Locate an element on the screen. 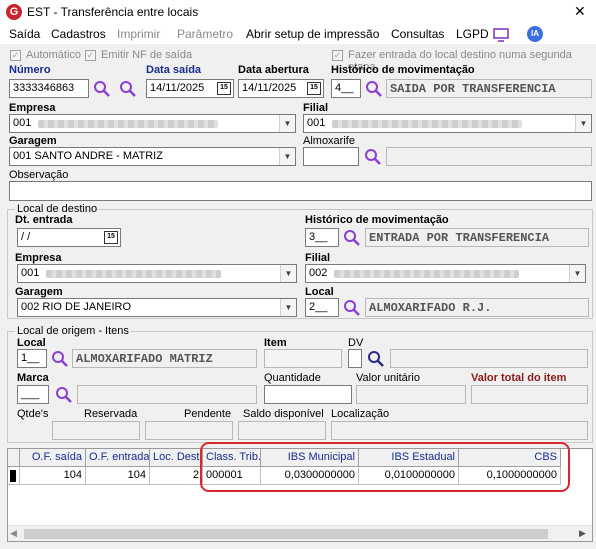  cell-loc-dest: 2 is located at coordinates (176, 476).